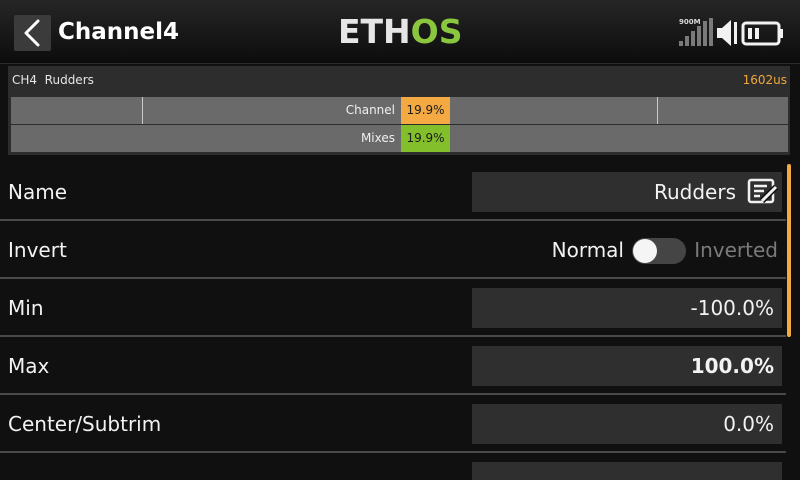 The width and height of the screenshot is (800, 480). I want to click on invert-option-inverted: Inverted, so click(736, 250).